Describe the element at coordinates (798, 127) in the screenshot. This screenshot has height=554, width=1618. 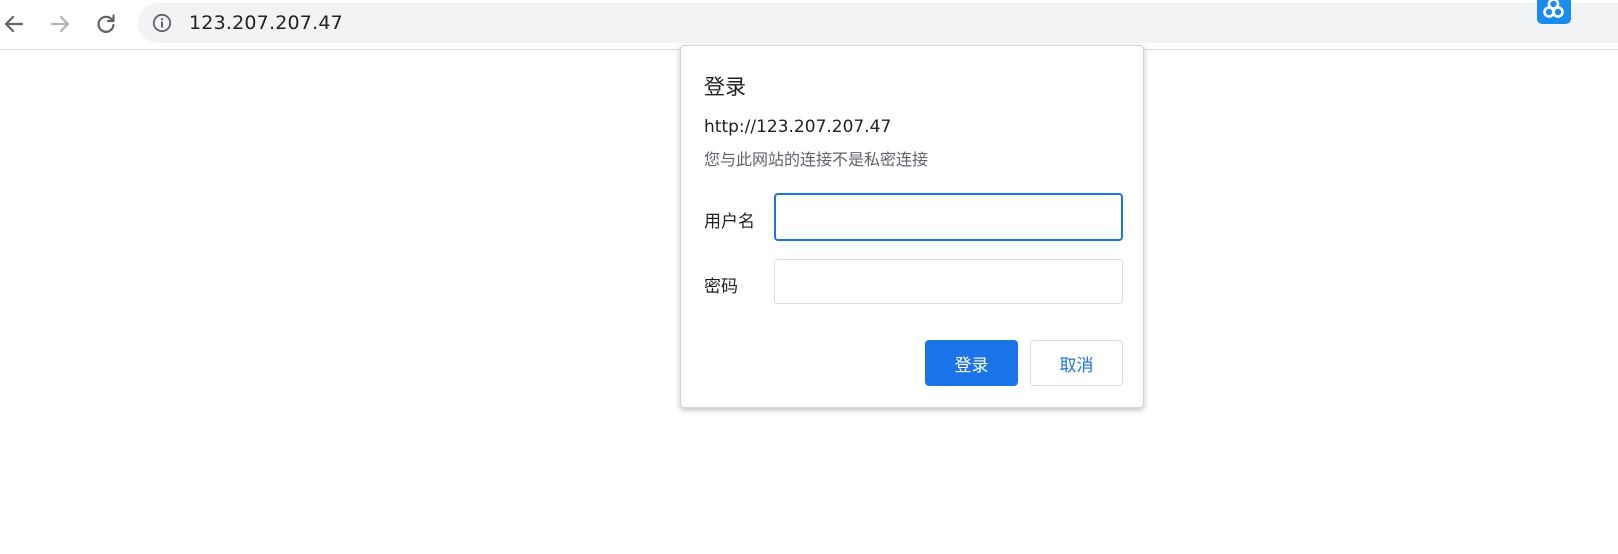
I see `dialog-site-url: http://123.207.207.47` at that location.